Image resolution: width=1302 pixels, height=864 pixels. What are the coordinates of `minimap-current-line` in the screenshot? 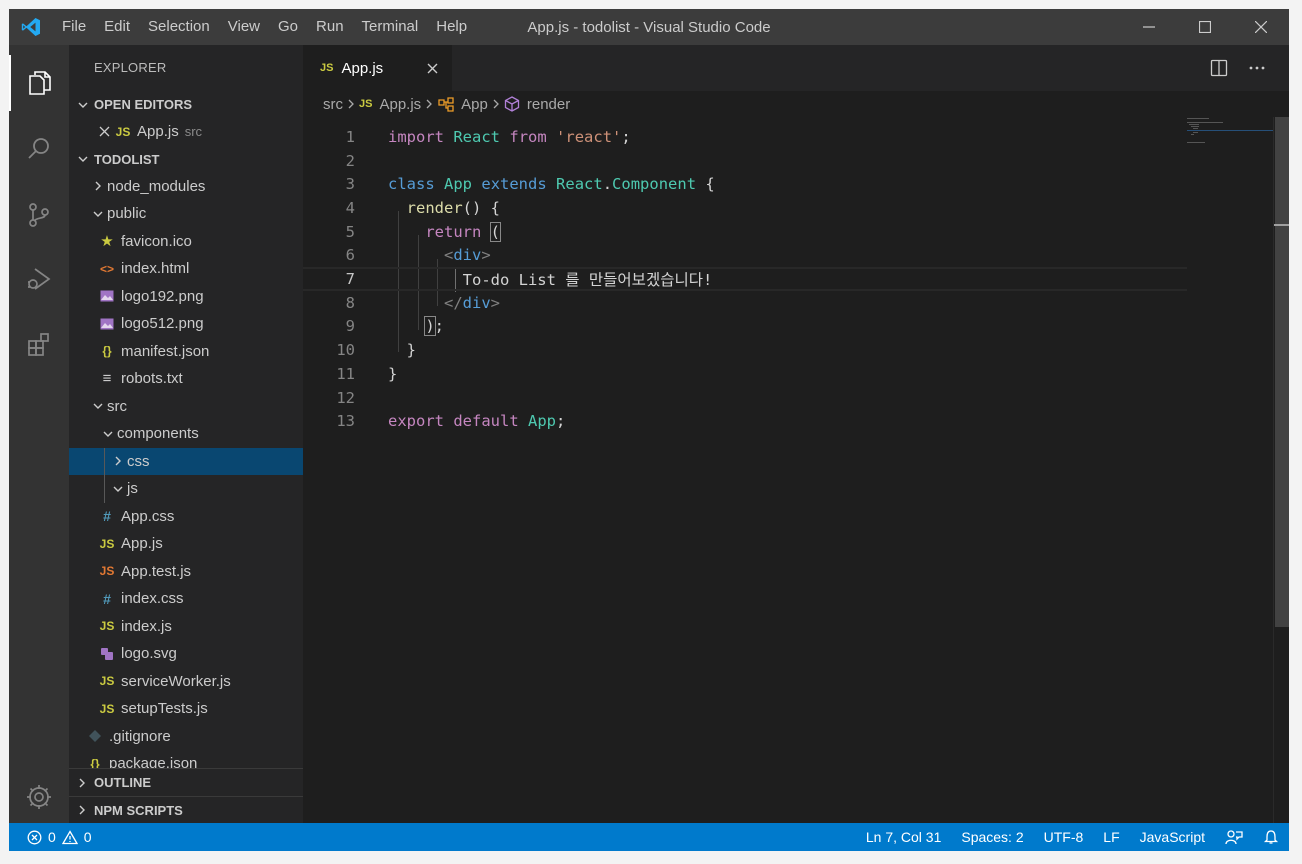 It's located at (1230, 130).